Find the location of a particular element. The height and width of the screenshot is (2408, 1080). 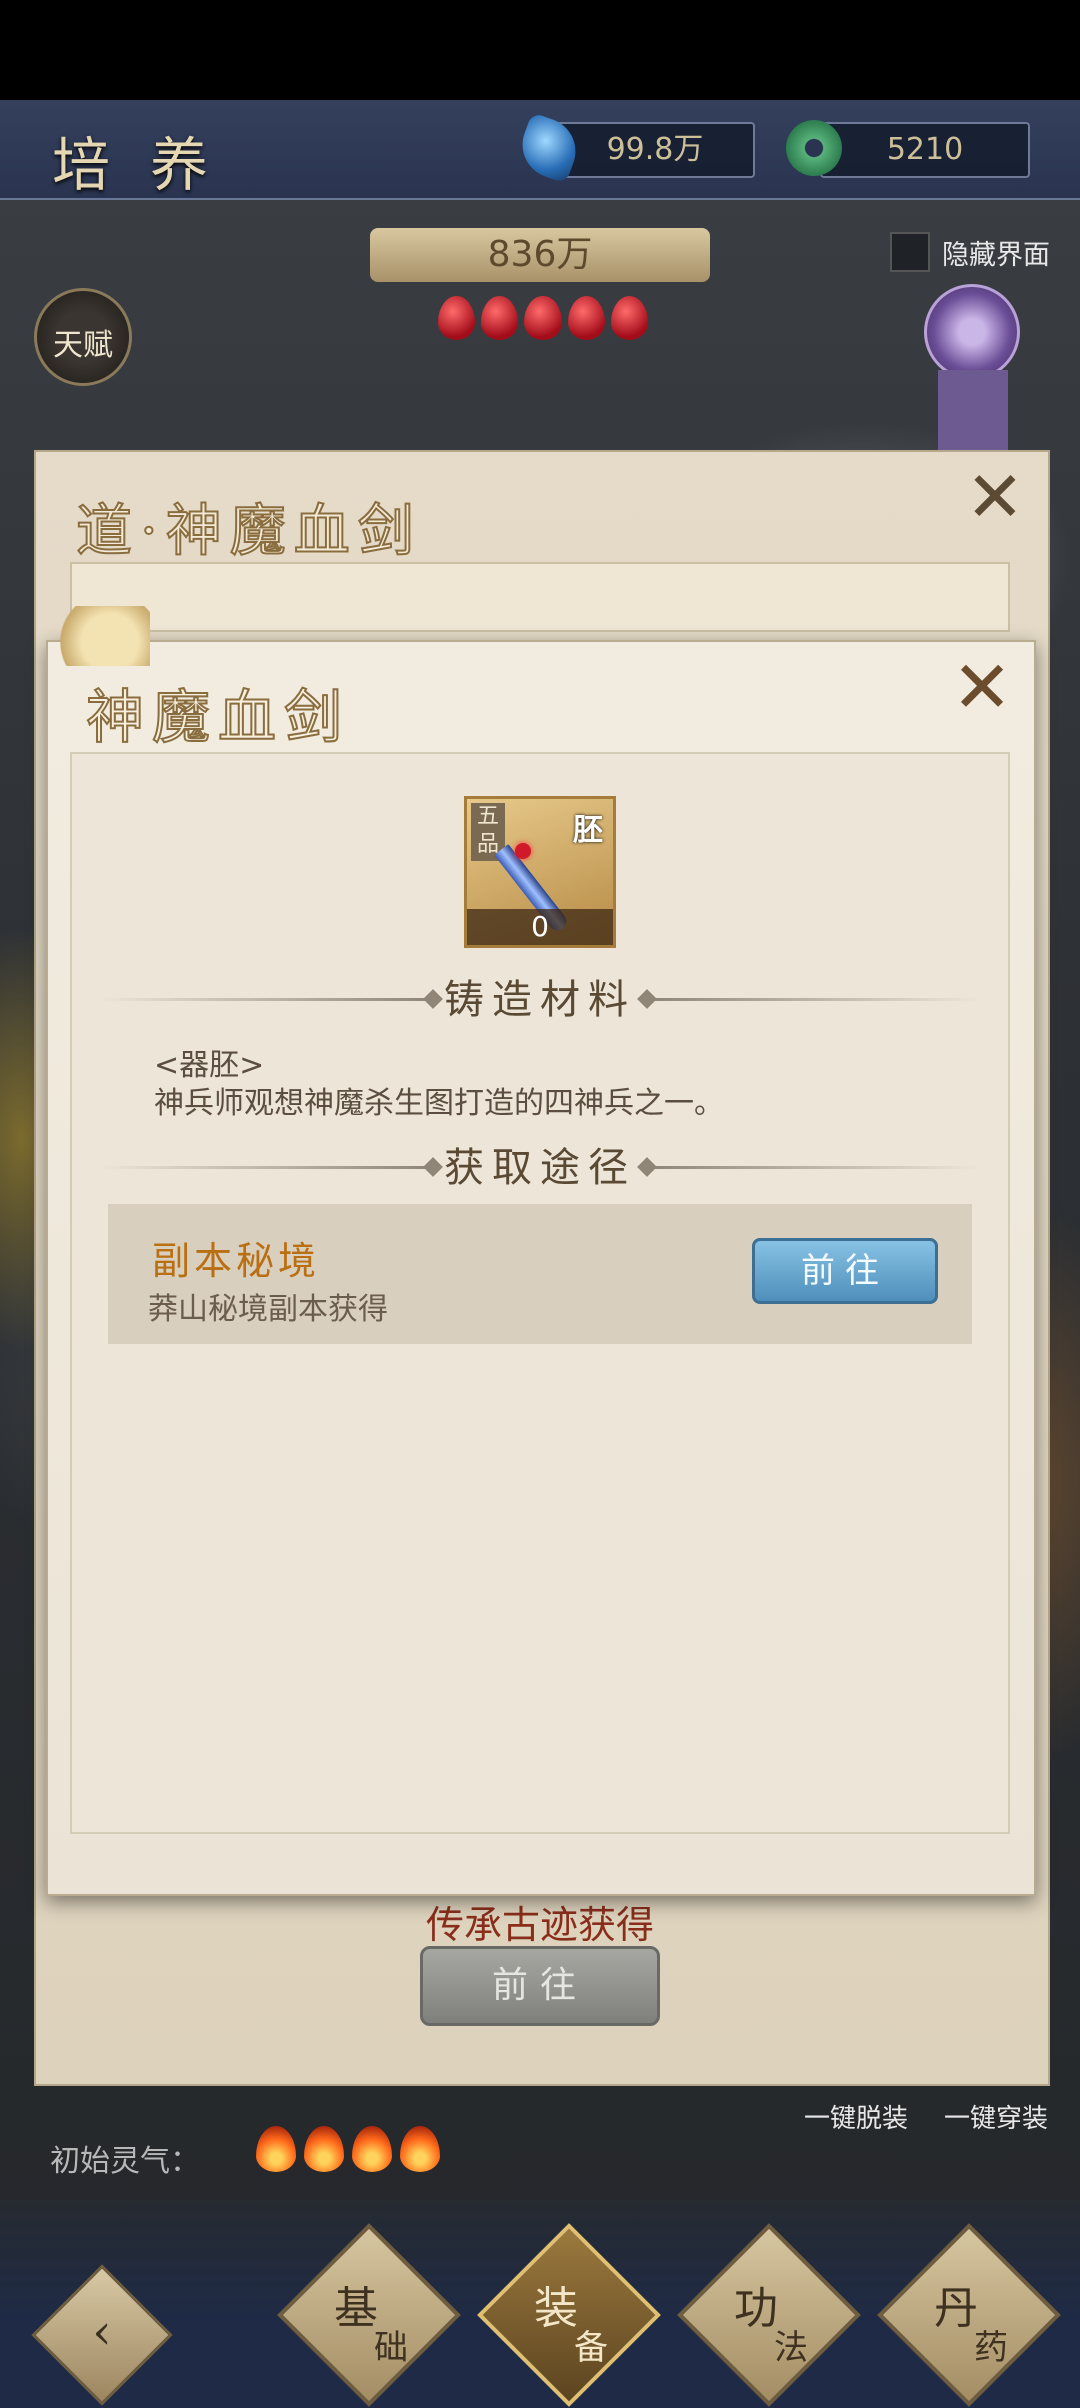

nav-label-2: 药 is located at coordinates (991, 2348).